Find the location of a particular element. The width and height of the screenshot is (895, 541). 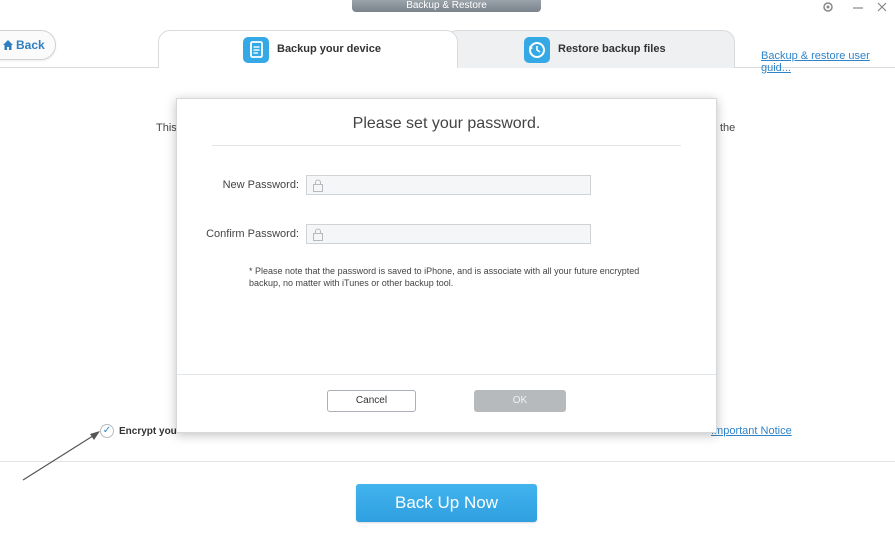

new-password-label: New Password: is located at coordinates (260, 185).